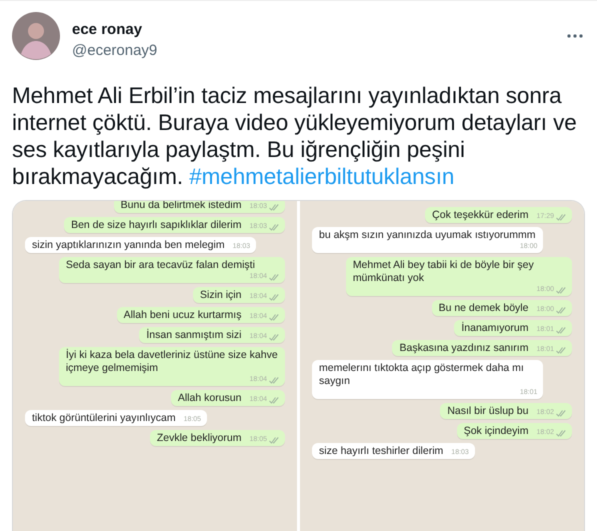 This screenshot has height=531, width=597. Describe the element at coordinates (128, 245) in the screenshot. I see `message-text: sizin yaptıklarınızın yanında ben melegim` at that location.